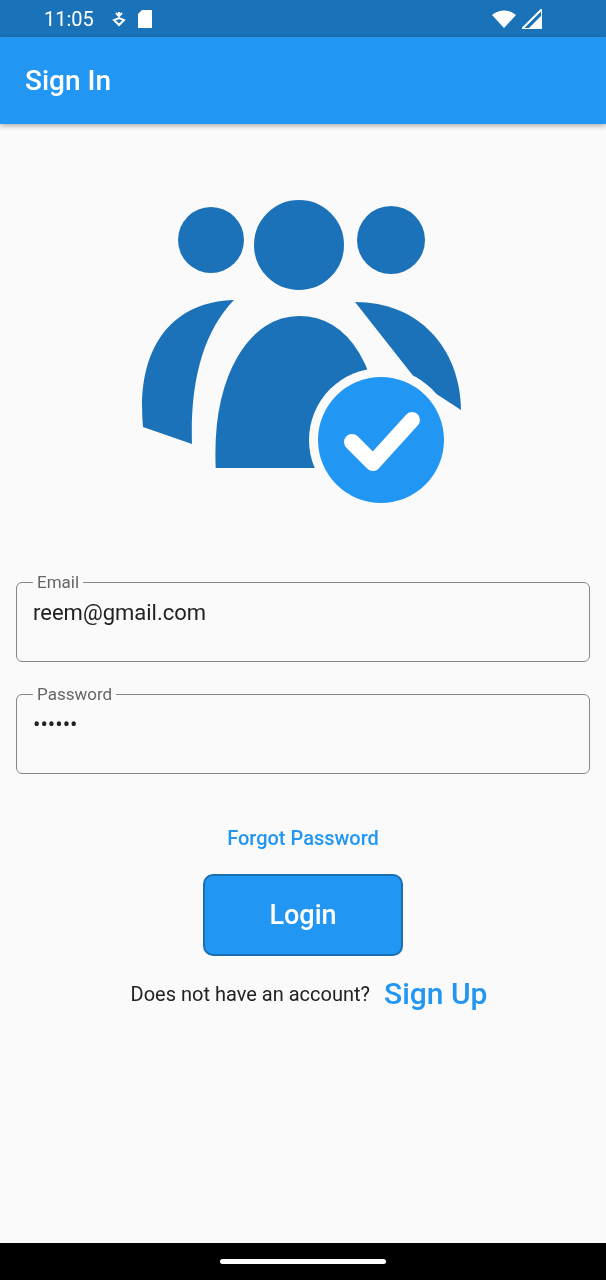 The image size is (606, 1280). I want to click on forgot-password-link: Forgot Password, so click(303, 838).